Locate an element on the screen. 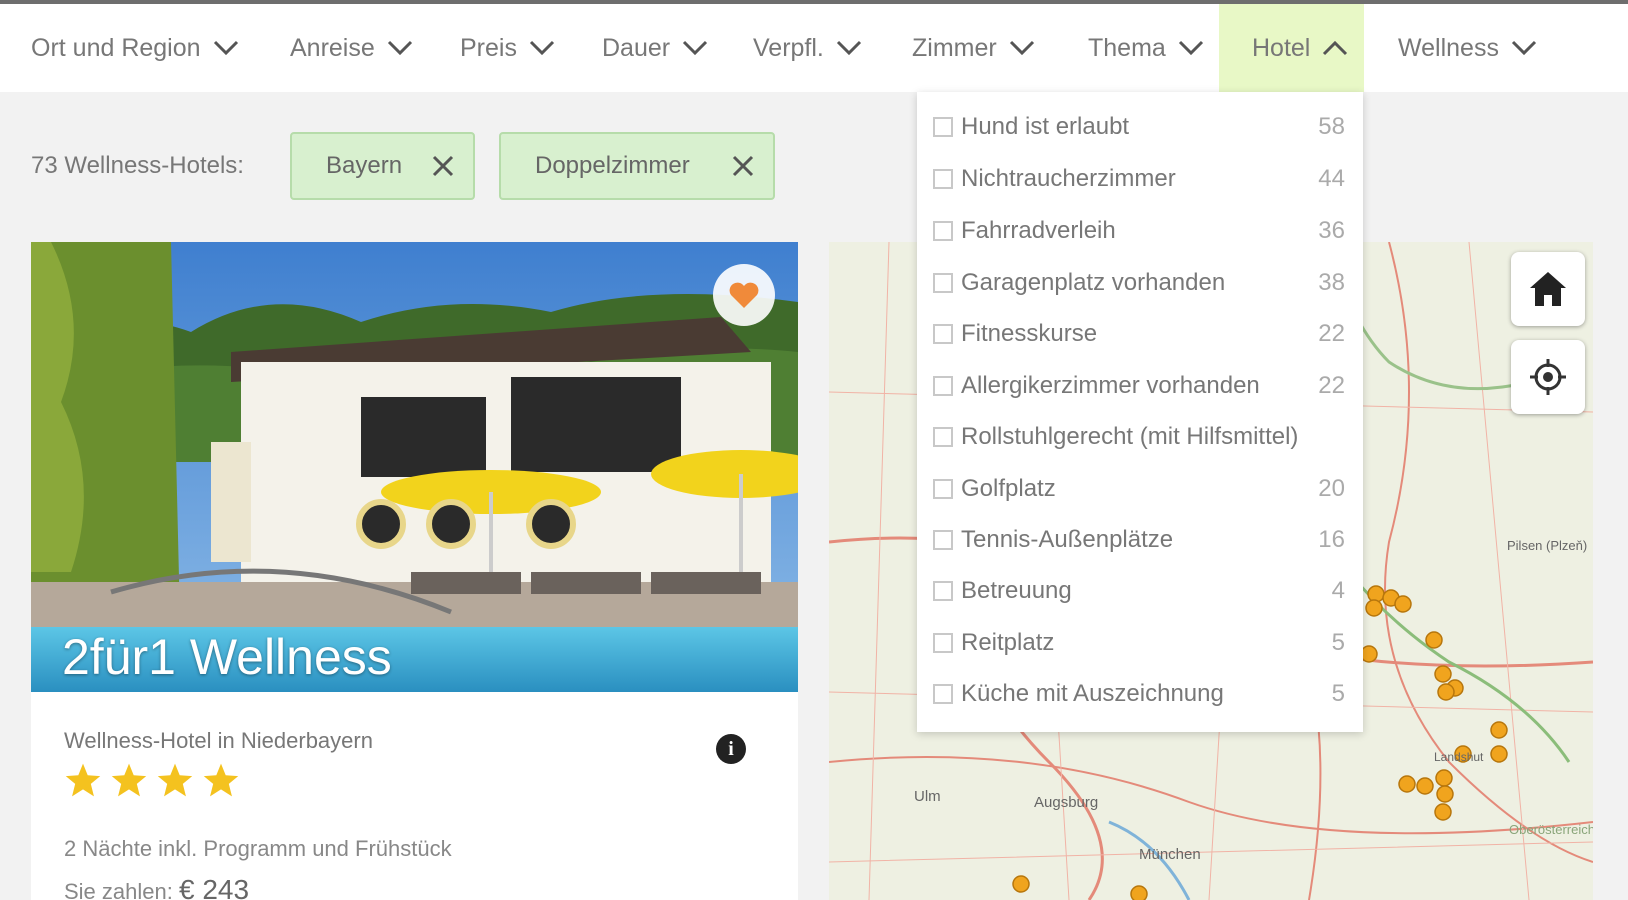 This screenshot has height=900, width=1628. option-label: Golfplatz is located at coordinates (1008, 488).